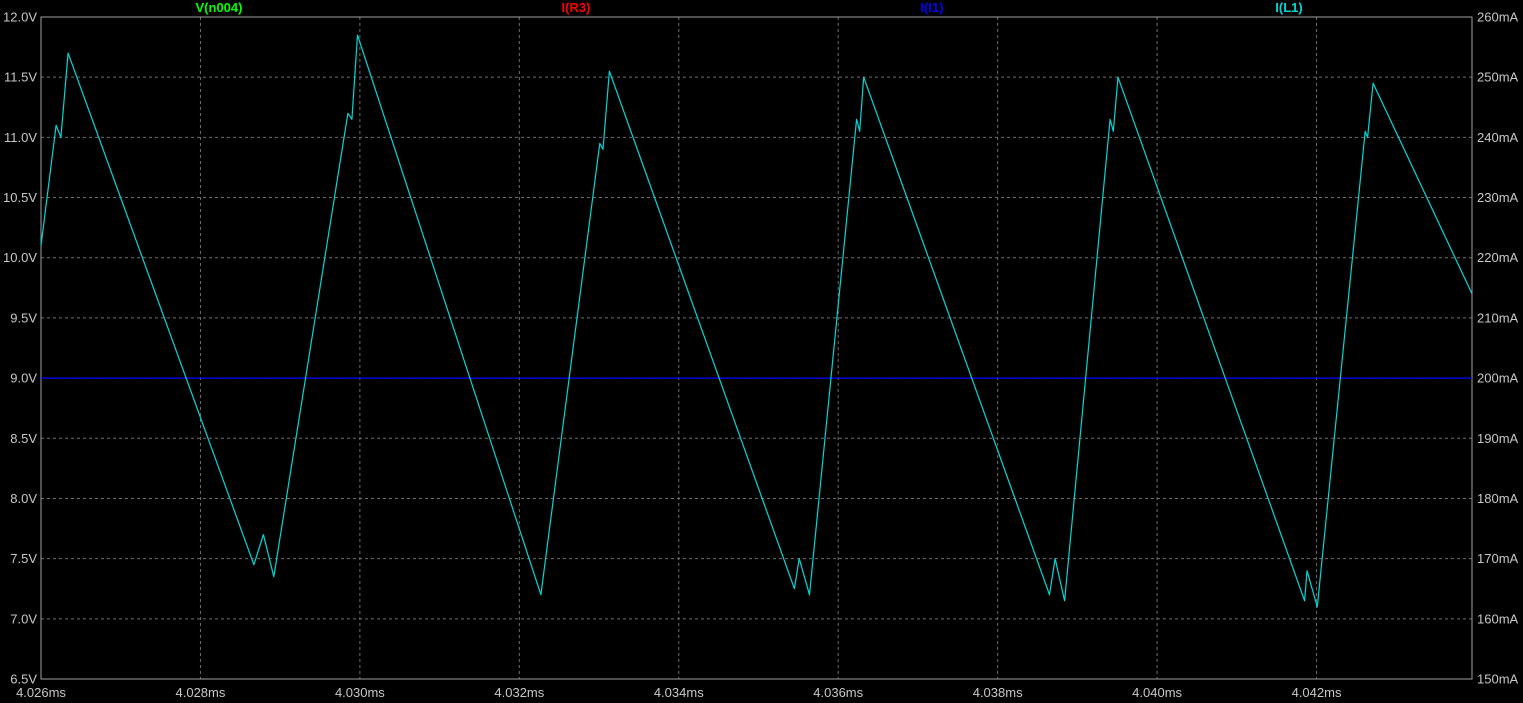 The height and width of the screenshot is (703, 1523). I want to click on y-right-tick-label: 230mA, so click(1498, 197).